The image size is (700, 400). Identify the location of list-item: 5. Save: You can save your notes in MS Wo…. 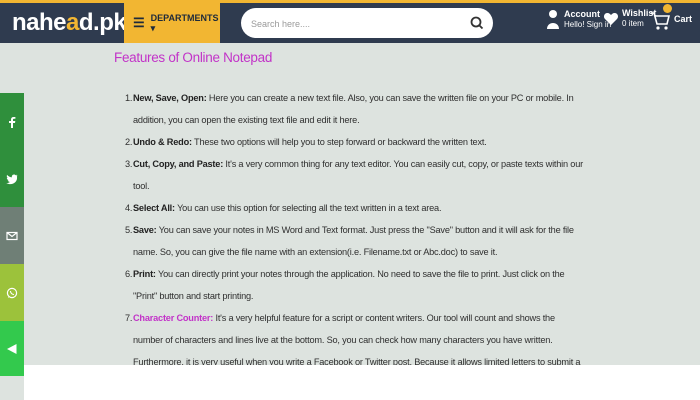
(355, 241).